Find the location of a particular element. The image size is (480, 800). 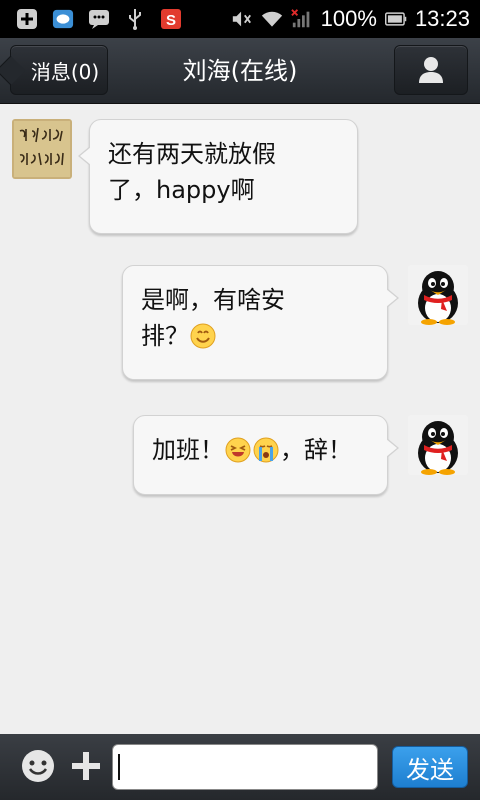

plus-icon is located at coordinates (86, 766).